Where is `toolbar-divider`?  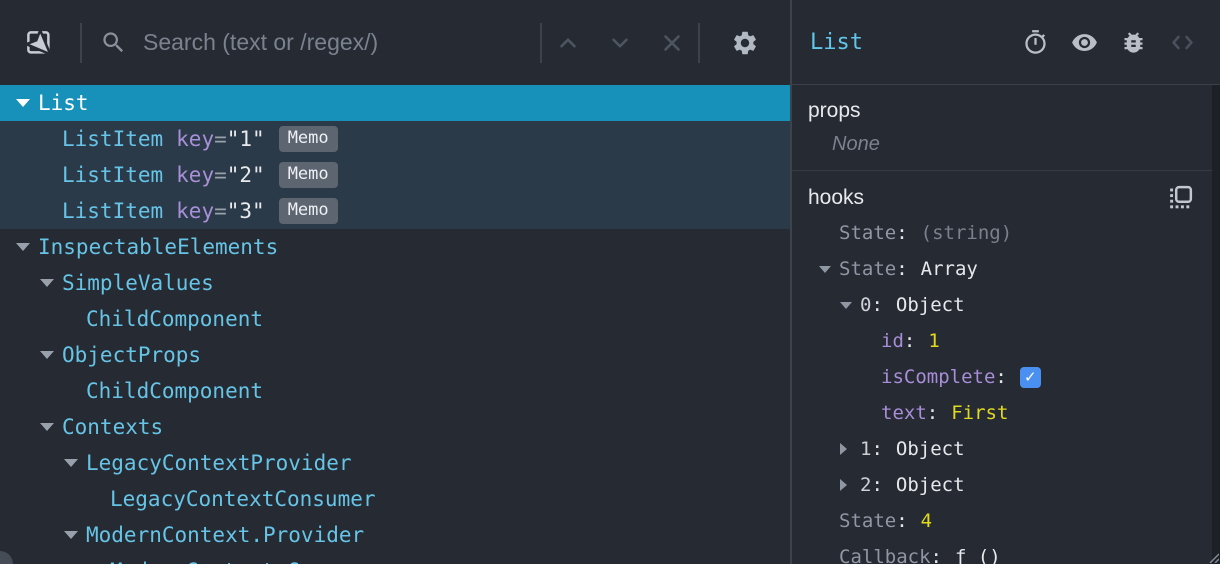 toolbar-divider is located at coordinates (81, 42).